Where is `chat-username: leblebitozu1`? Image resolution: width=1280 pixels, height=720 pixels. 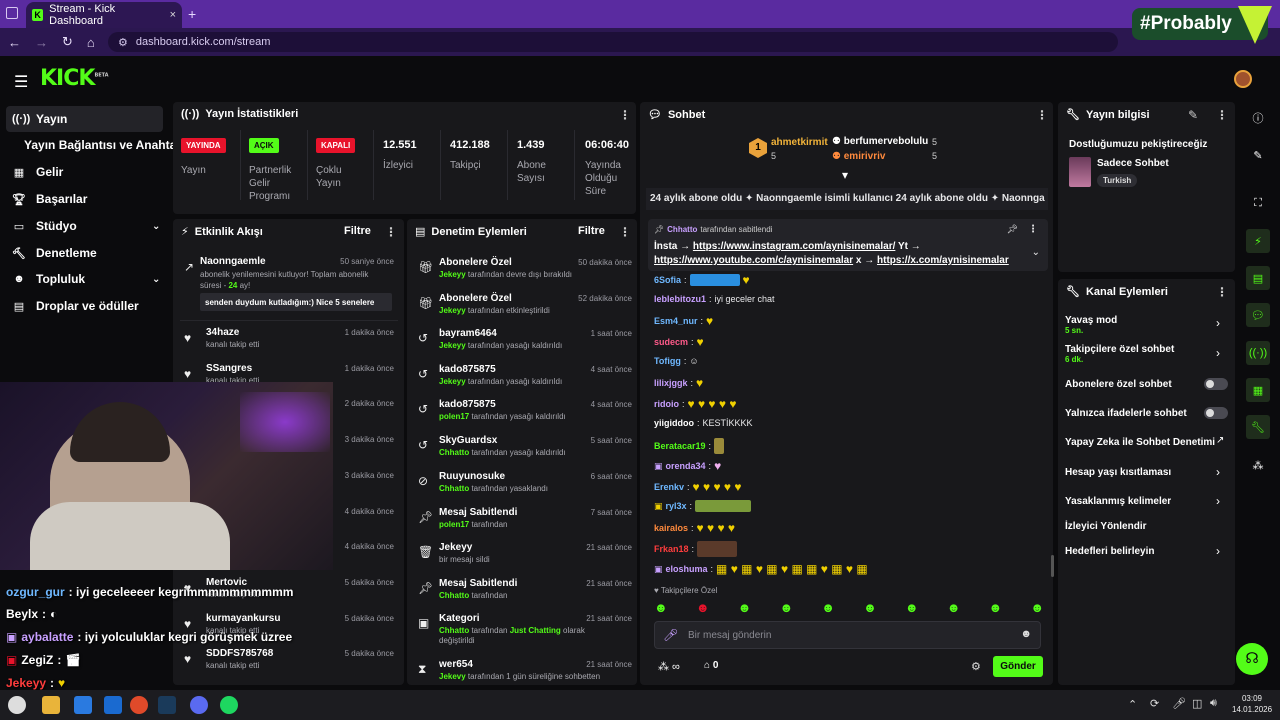
chat-username: leblebitozu1 is located at coordinates (680, 299).